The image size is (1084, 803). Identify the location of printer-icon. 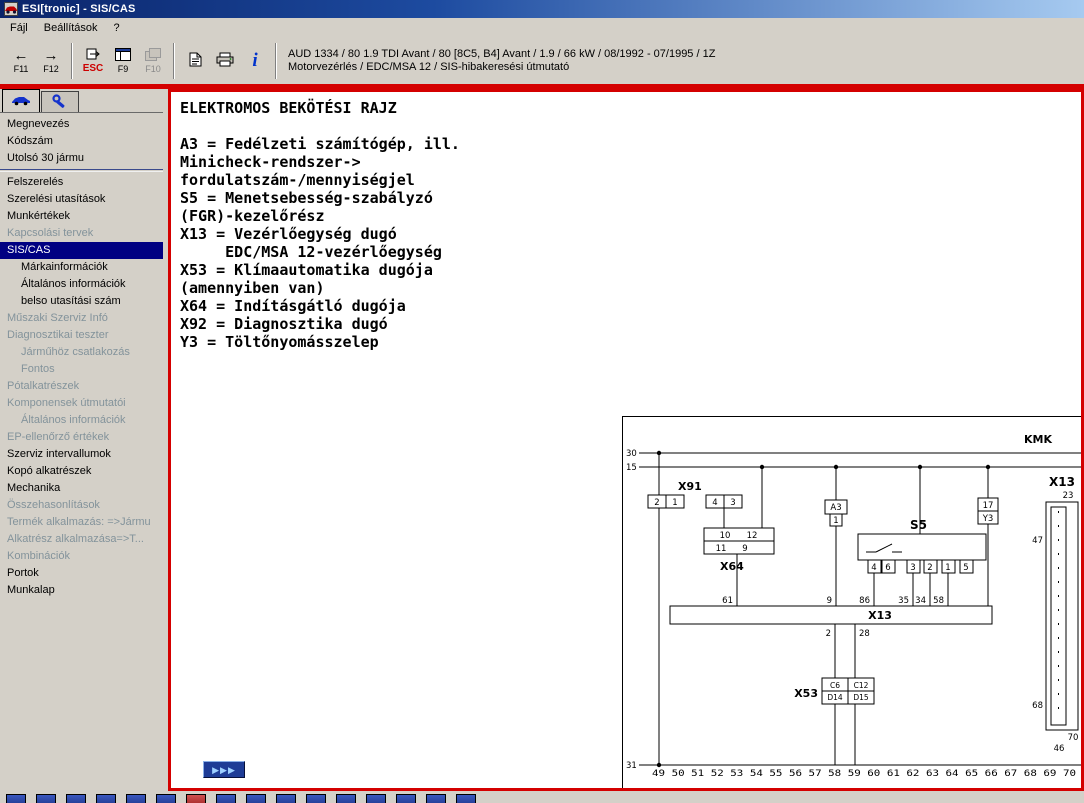
(225, 61).